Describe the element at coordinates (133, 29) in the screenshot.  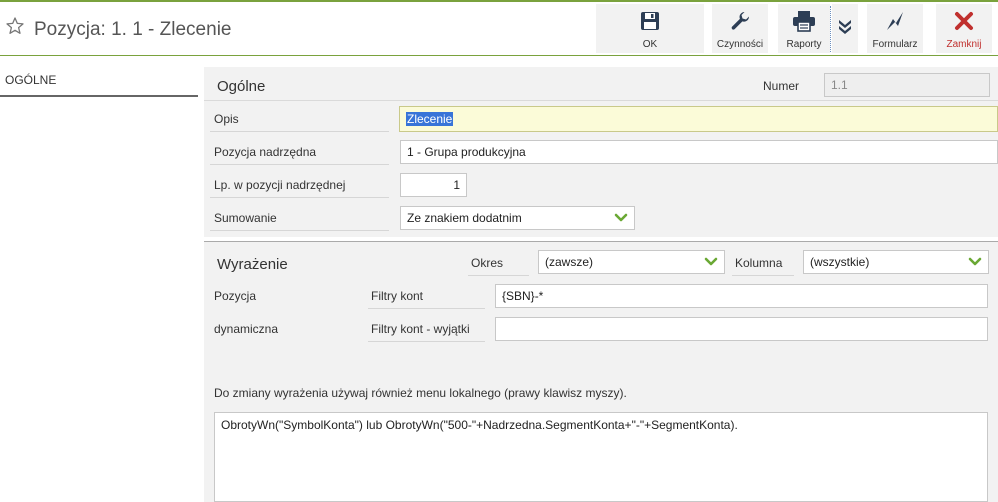
I see `page-title: Pozycja: 1. 1 - Zlecenie` at that location.